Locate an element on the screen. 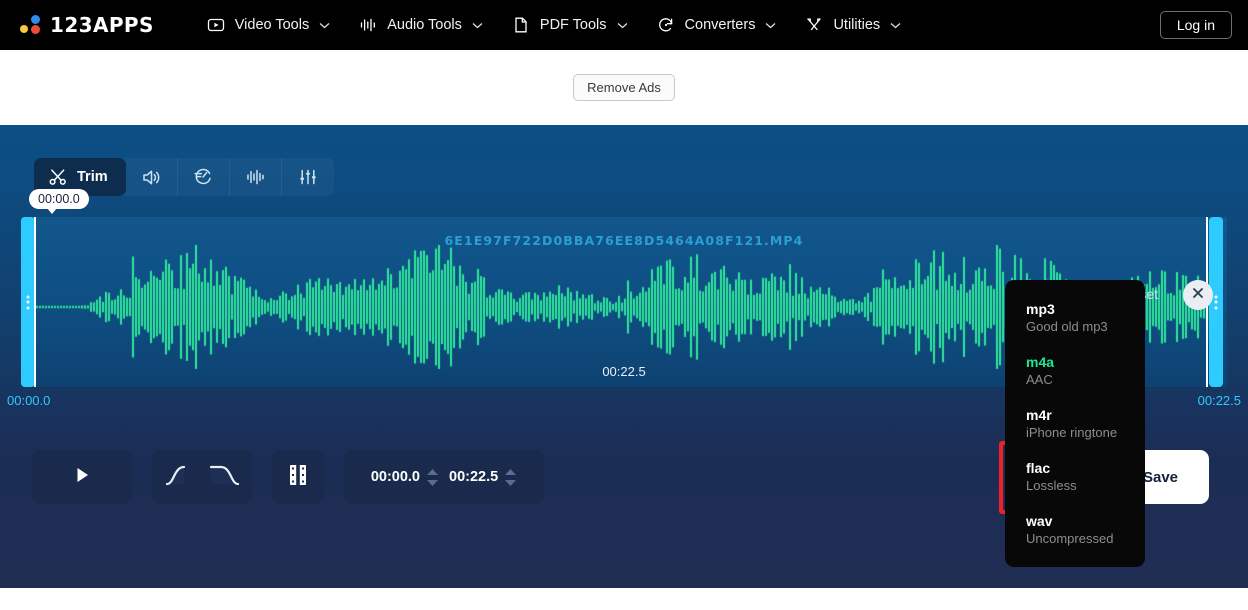 Image resolution: width=1248 pixels, height=610 pixels. format-option-subtitle: iPhone ringtone is located at coordinates (1072, 432).